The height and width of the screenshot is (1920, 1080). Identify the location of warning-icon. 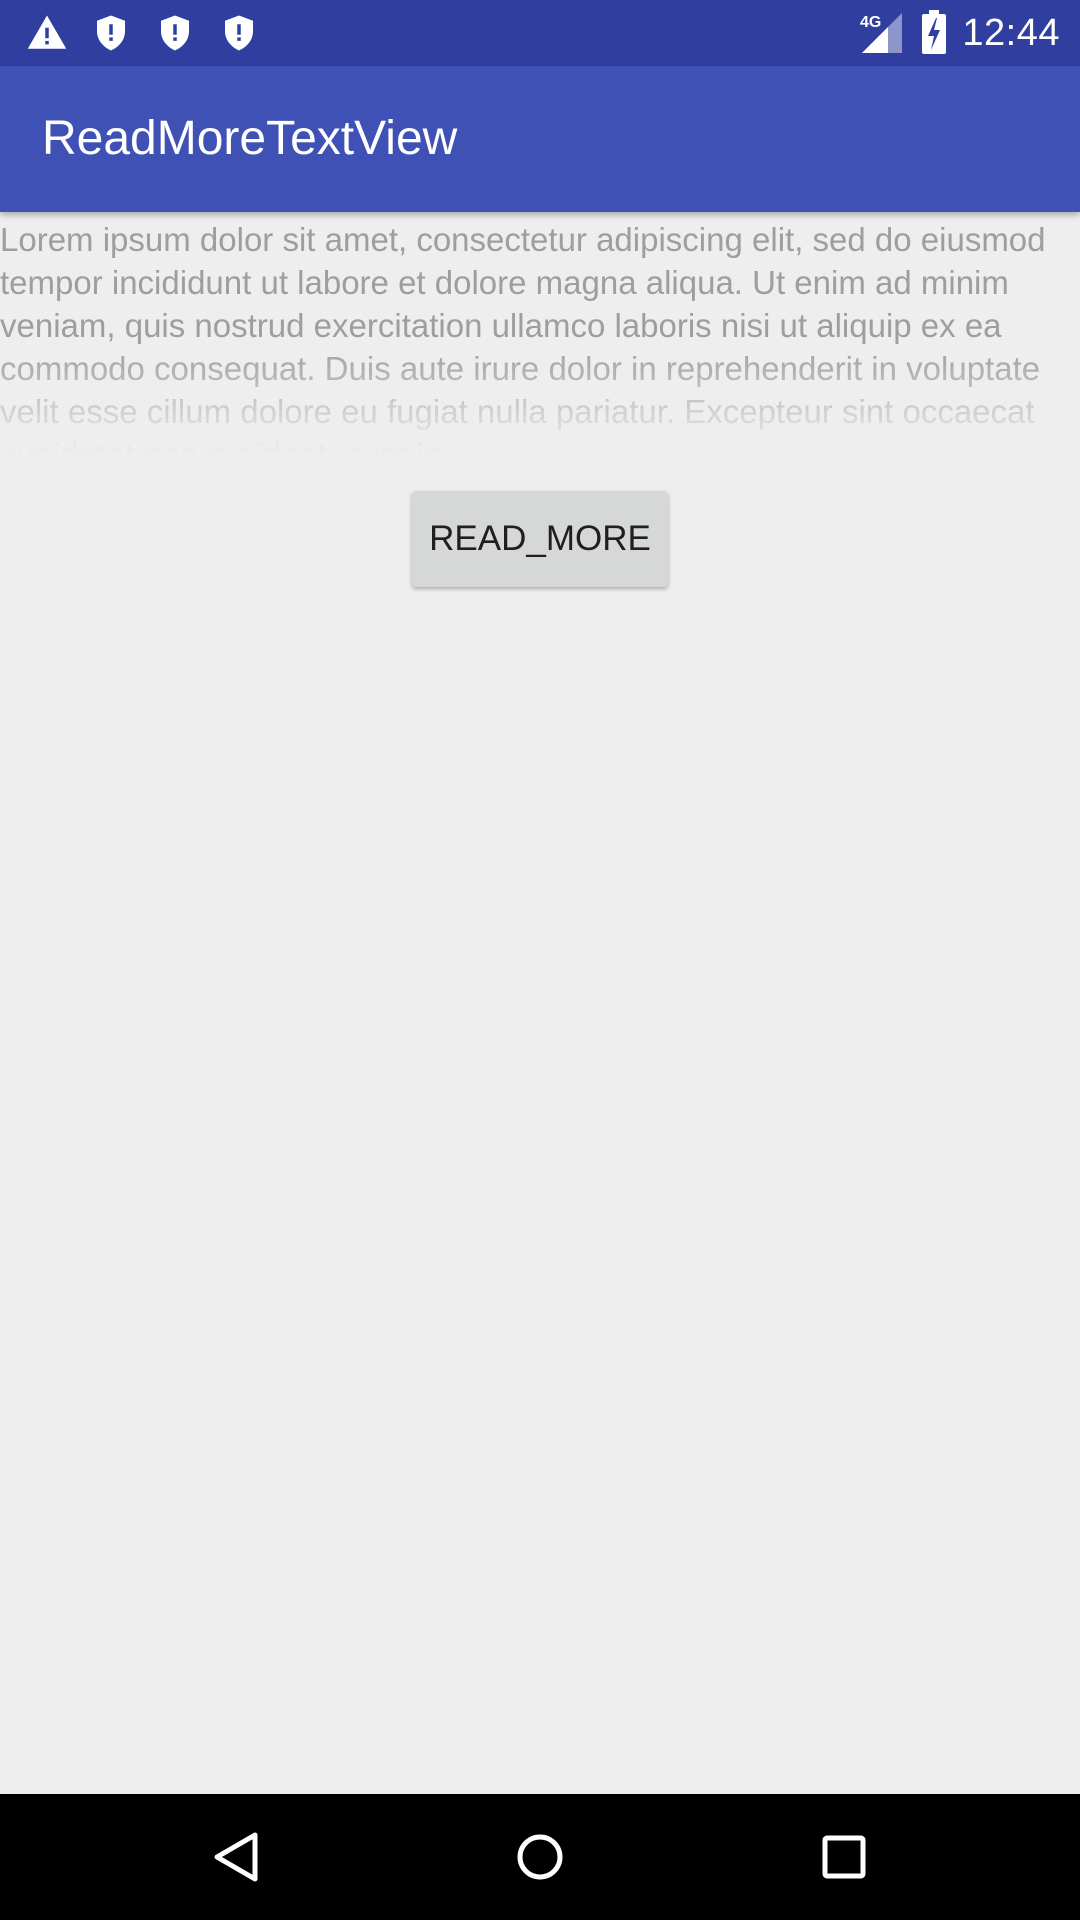
(47, 32).